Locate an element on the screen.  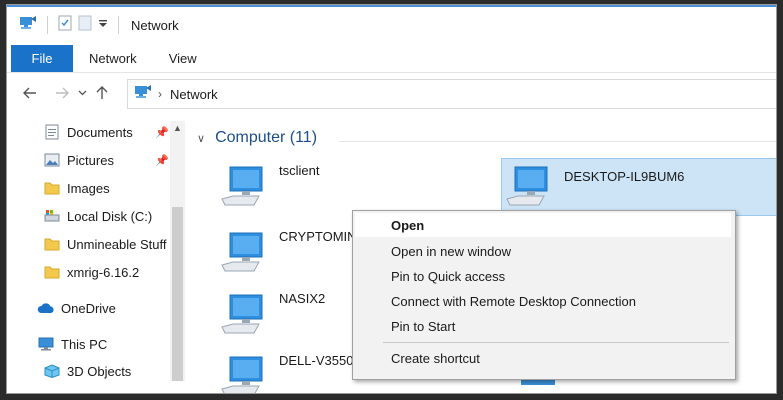
sidebar-item-3d-objects: 3D Objects is located at coordinates (107, 371).